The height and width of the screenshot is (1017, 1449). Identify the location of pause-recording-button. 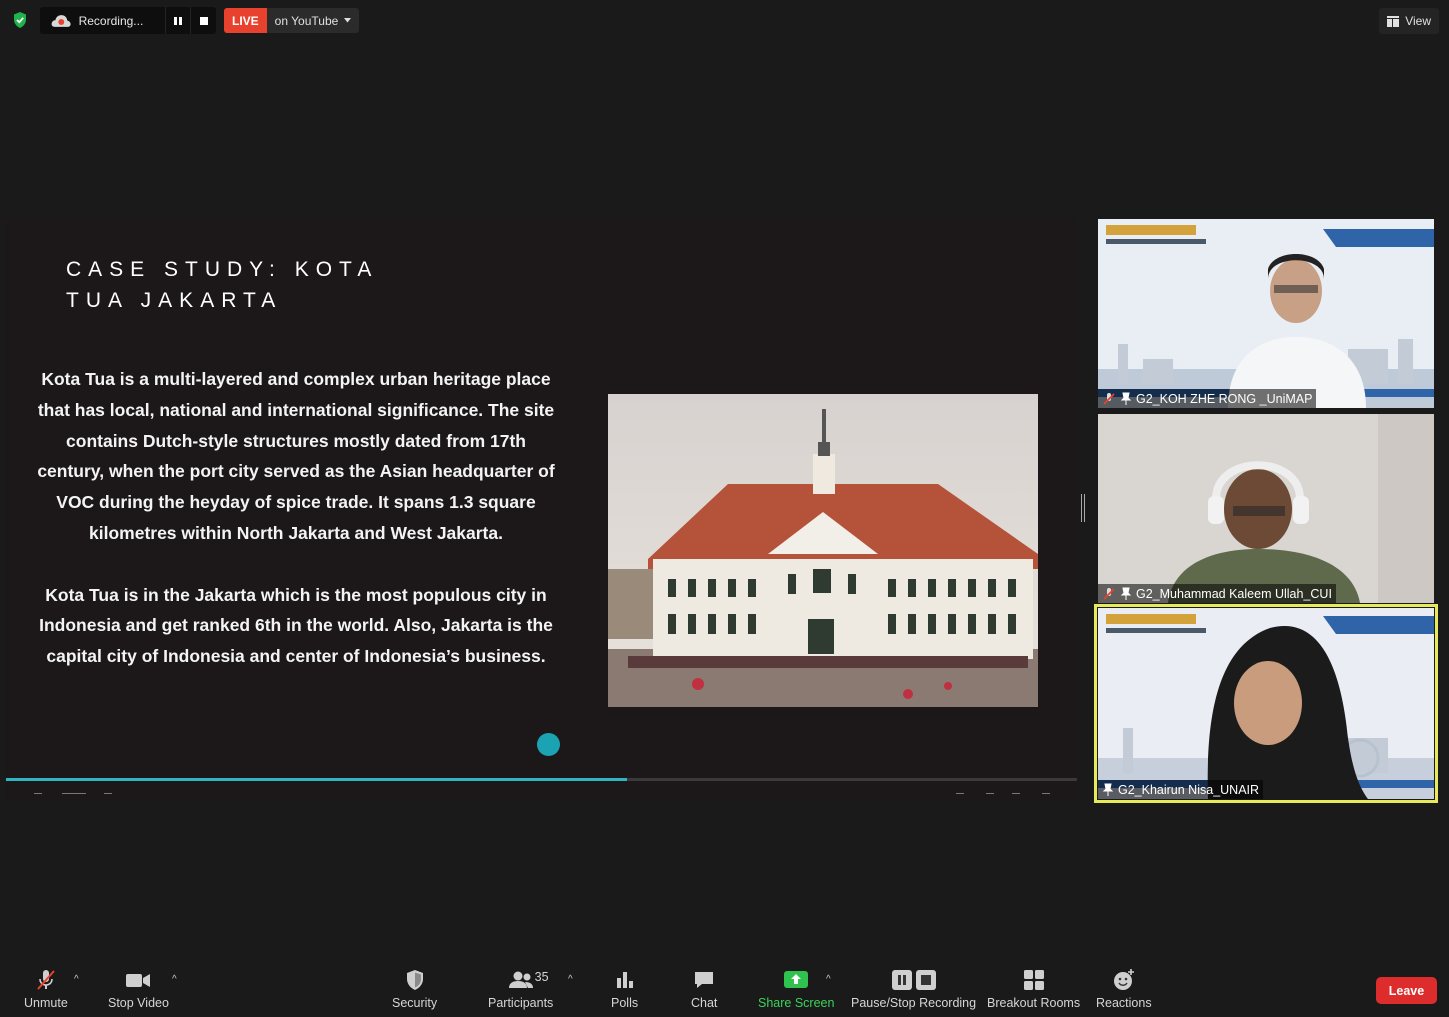
(177, 20).